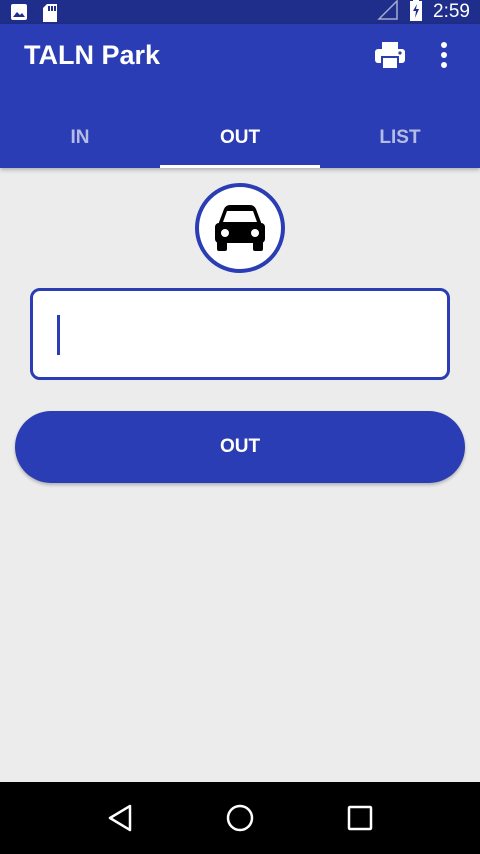 This screenshot has height=854, width=480. I want to click on out-button: OUT, so click(240, 447).